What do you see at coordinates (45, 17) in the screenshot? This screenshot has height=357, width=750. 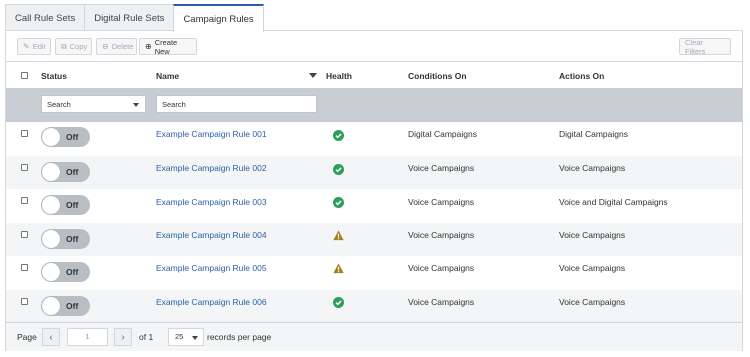 I see `tab-call-rule-sets: Call Rule Sets` at bounding box center [45, 17].